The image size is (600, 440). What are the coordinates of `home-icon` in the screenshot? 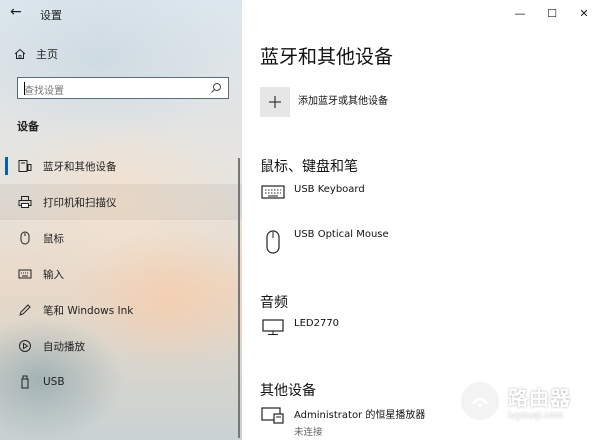 It's located at (20, 53).